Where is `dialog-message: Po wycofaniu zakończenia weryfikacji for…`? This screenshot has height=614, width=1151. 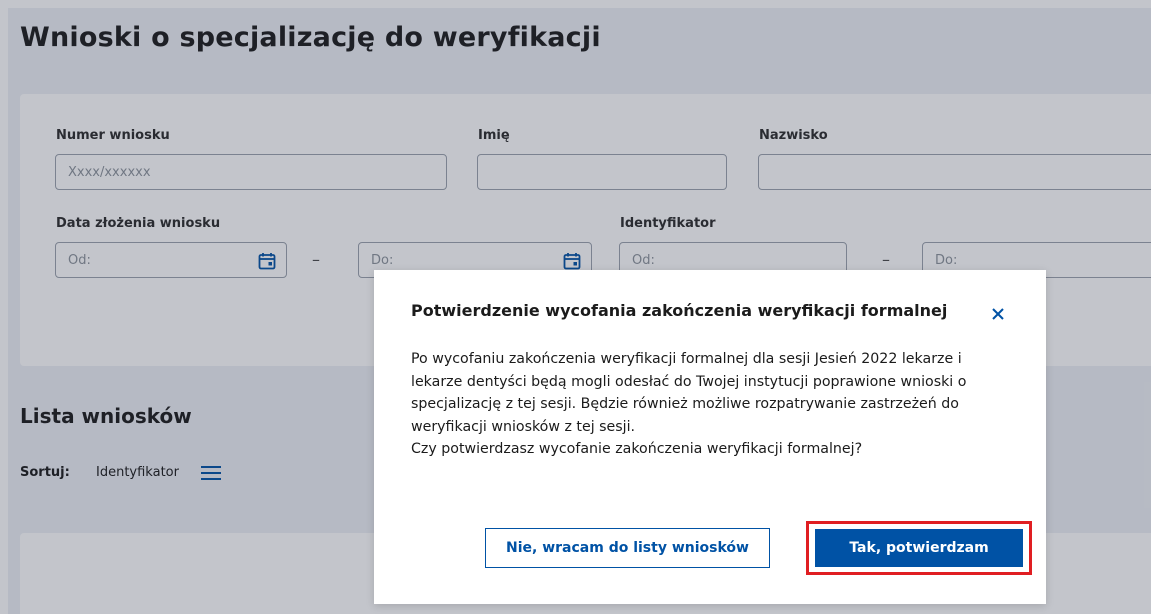
dialog-message: Po wycofaniu zakończenia weryfikacji for… is located at coordinates (717, 404).